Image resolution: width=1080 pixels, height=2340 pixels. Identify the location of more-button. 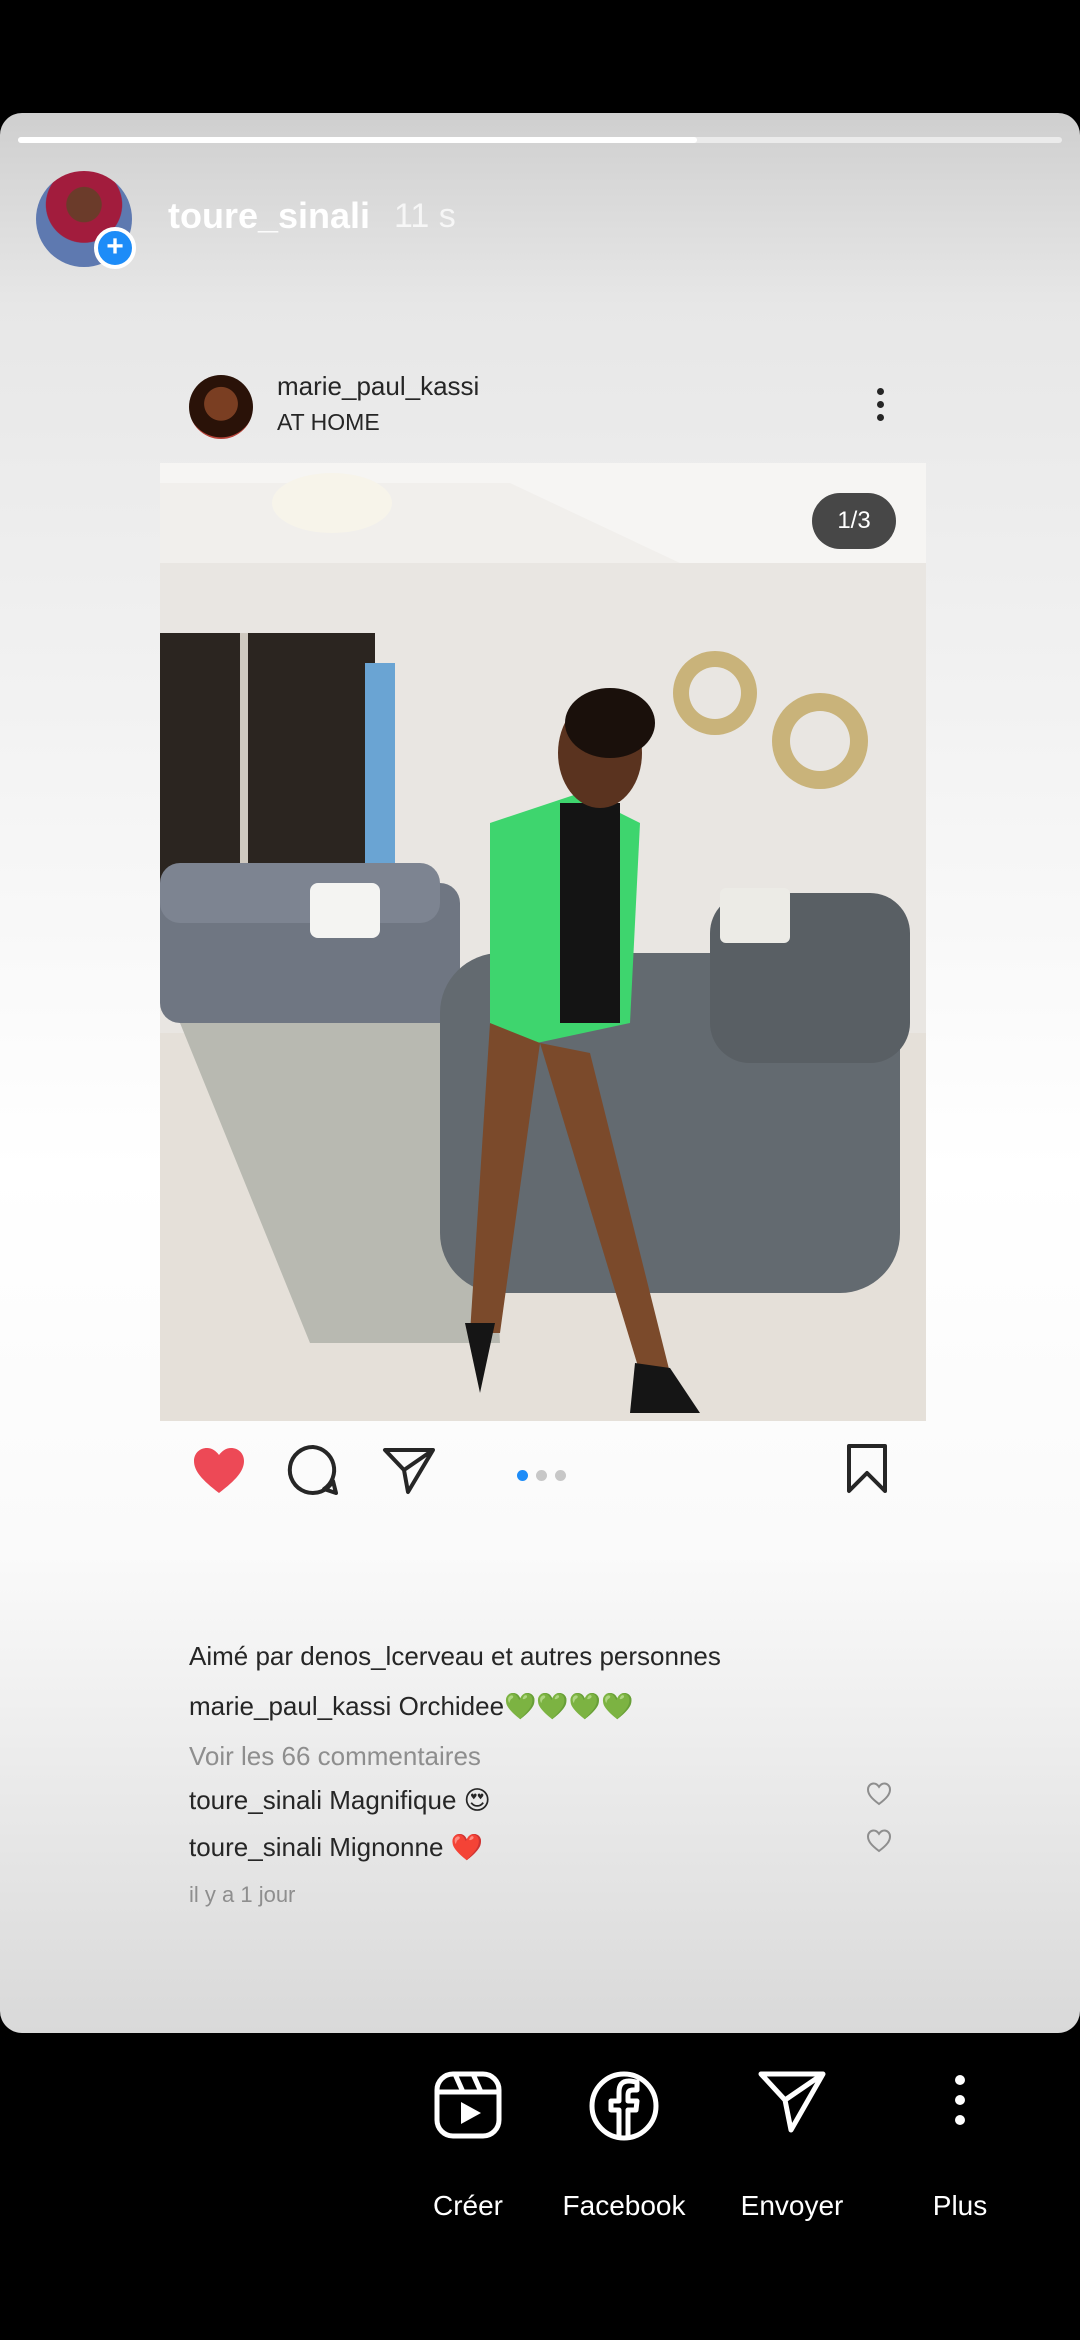
(960, 2102).